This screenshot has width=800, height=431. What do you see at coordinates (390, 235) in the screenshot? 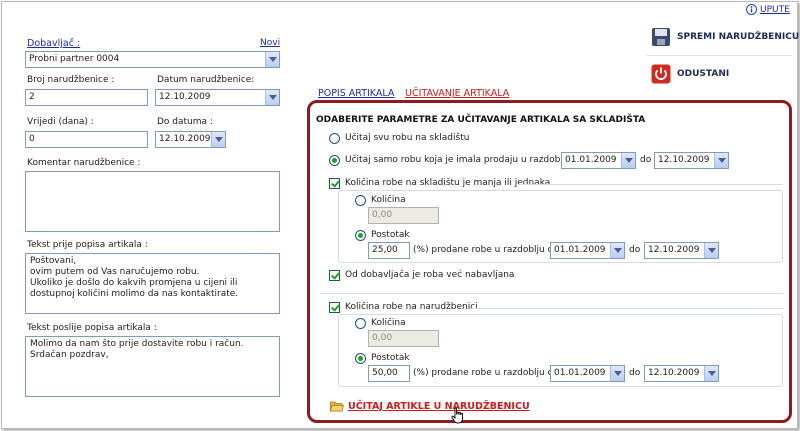
I see `stock-pct-label: Postotak` at bounding box center [390, 235].